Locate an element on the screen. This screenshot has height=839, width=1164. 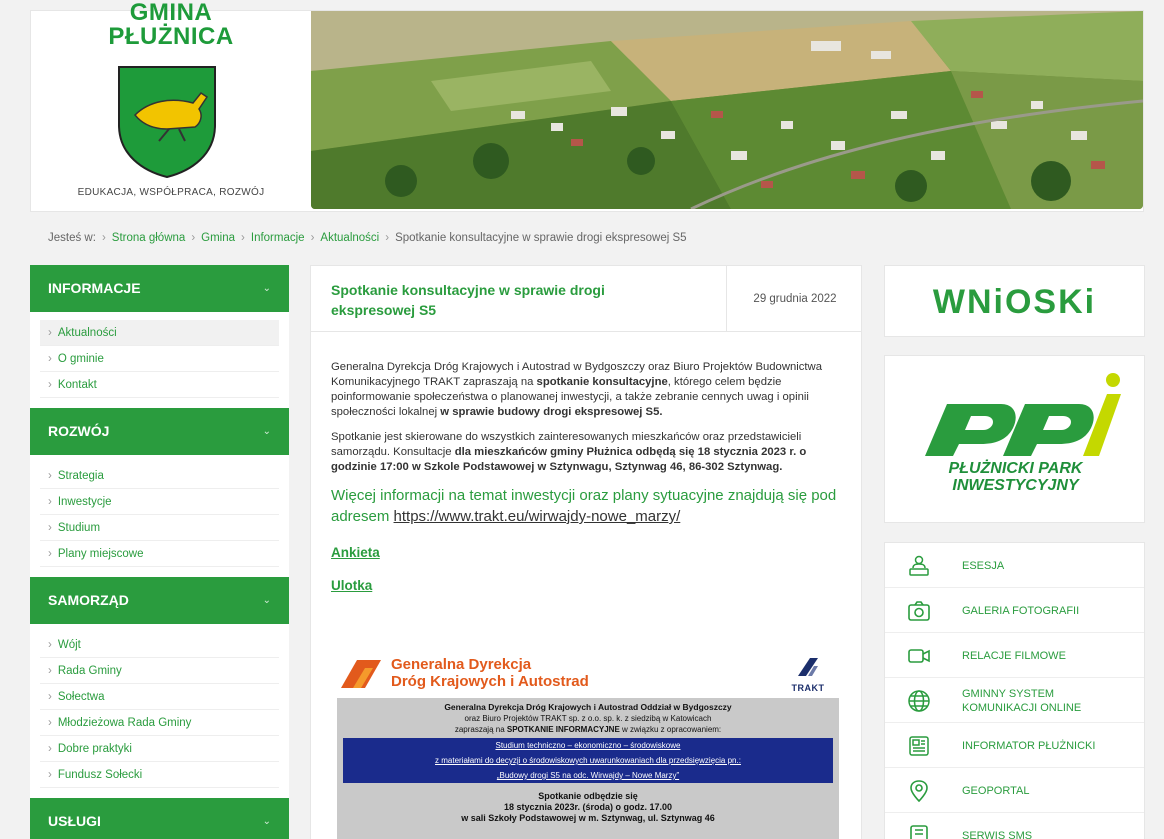
trakt-logo: TRAKT is located at coordinates (808, 674).